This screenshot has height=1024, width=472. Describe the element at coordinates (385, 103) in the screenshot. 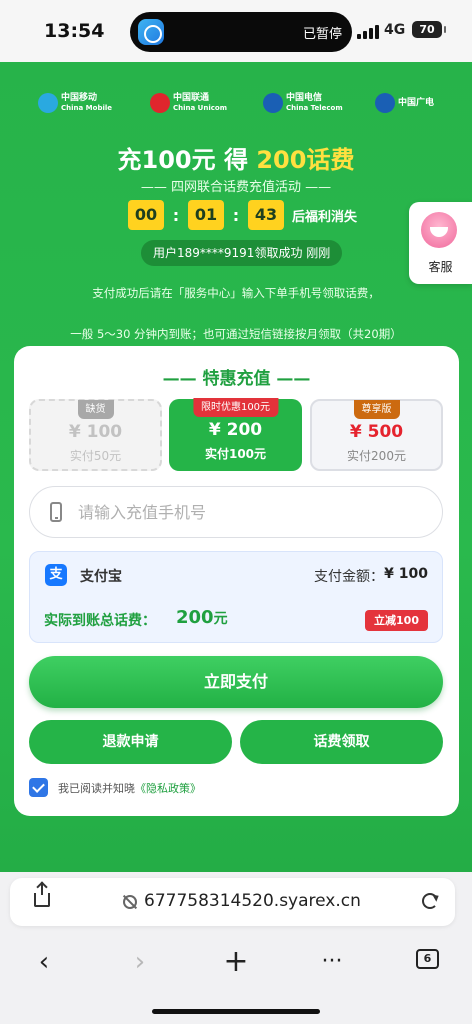

I see `china-broadnet-logo-icon` at that location.